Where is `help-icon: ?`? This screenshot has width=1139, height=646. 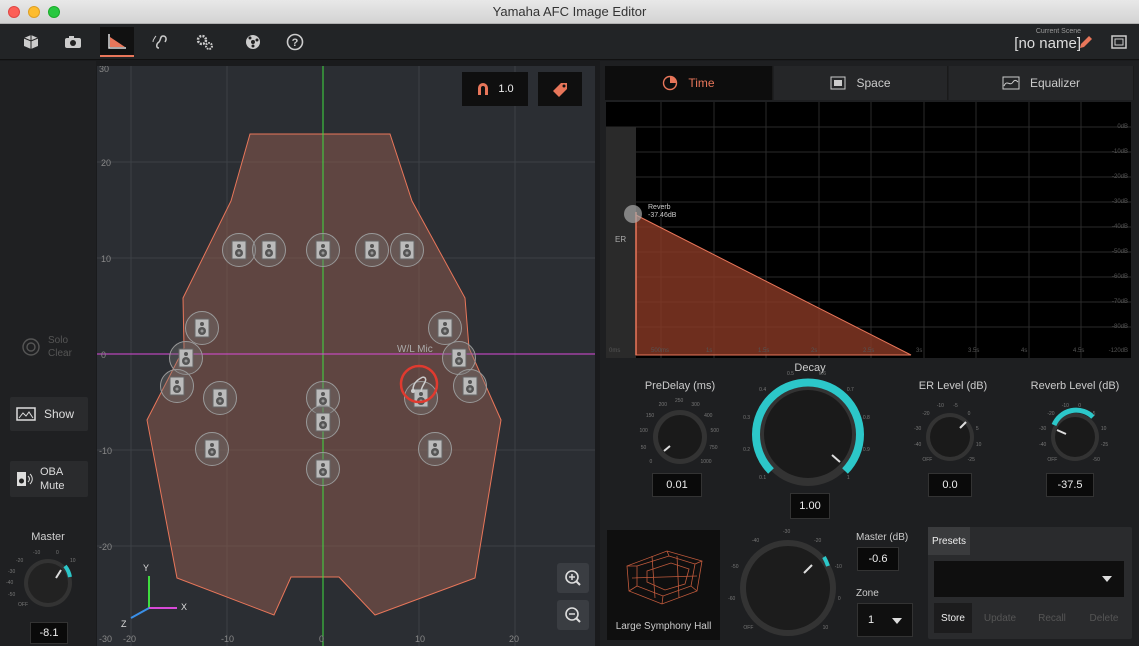
help-icon: ? is located at coordinates (295, 42).